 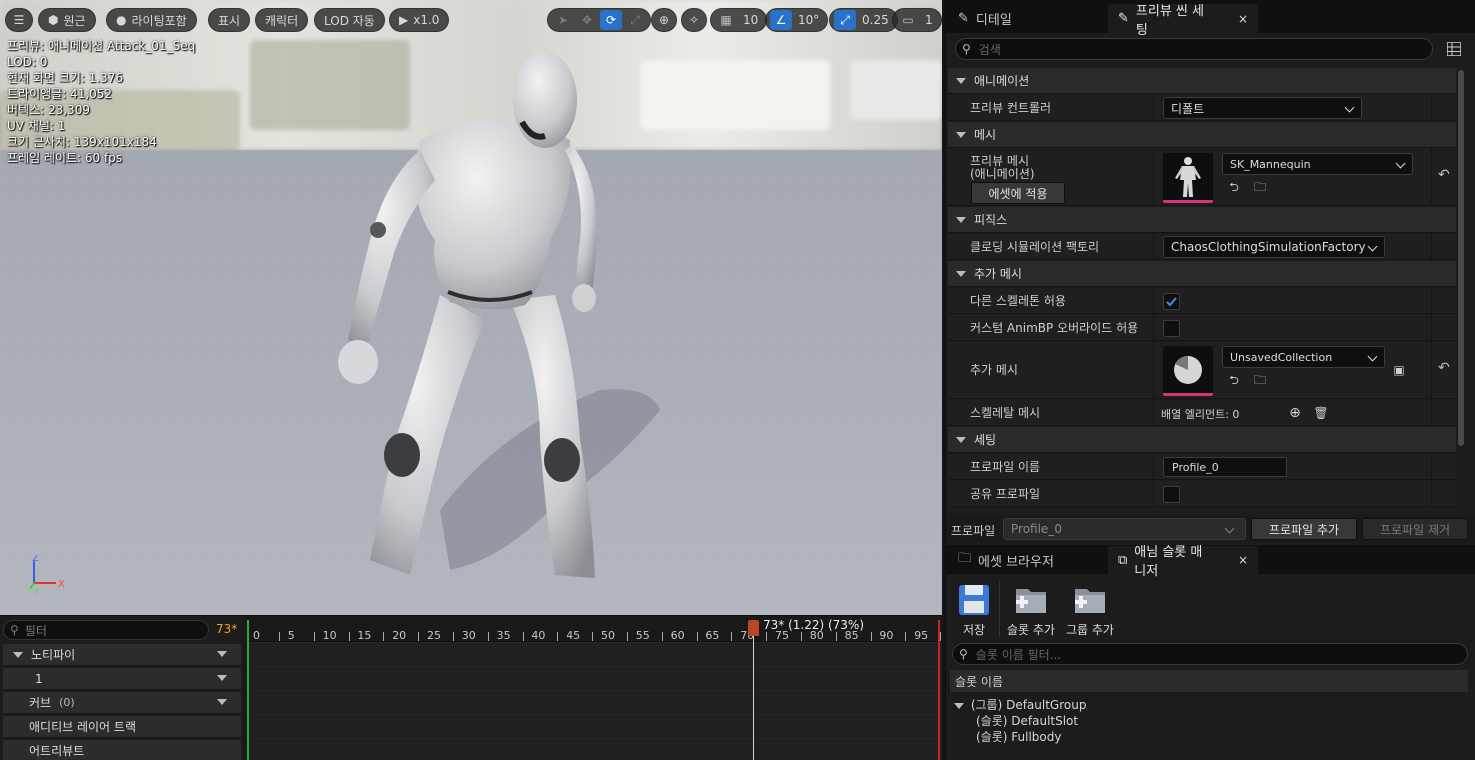 What do you see at coordinates (611, 20) in the screenshot?
I see `rotate-icon: ⟳` at bounding box center [611, 20].